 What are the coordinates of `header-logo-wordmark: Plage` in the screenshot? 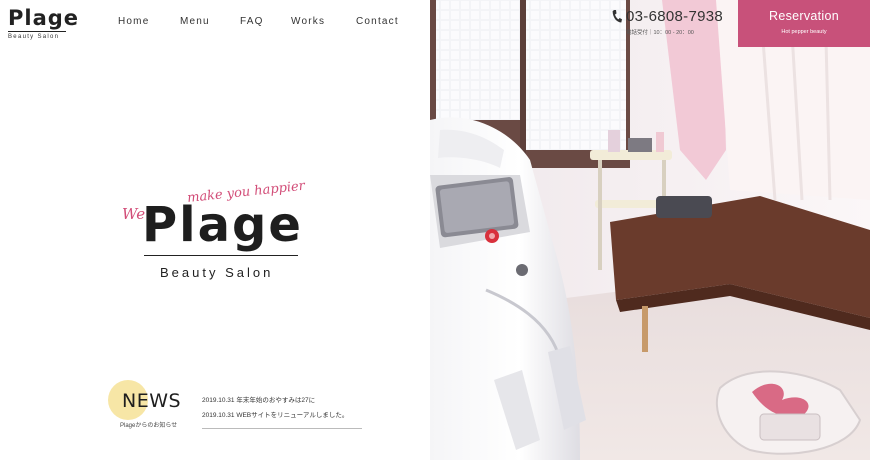 It's located at (44, 18).